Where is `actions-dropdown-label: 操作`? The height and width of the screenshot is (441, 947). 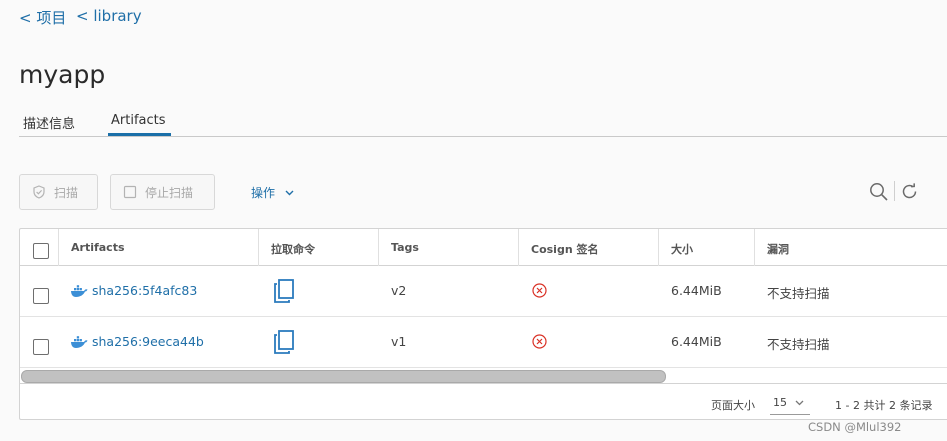 actions-dropdown-label: 操作 is located at coordinates (263, 193).